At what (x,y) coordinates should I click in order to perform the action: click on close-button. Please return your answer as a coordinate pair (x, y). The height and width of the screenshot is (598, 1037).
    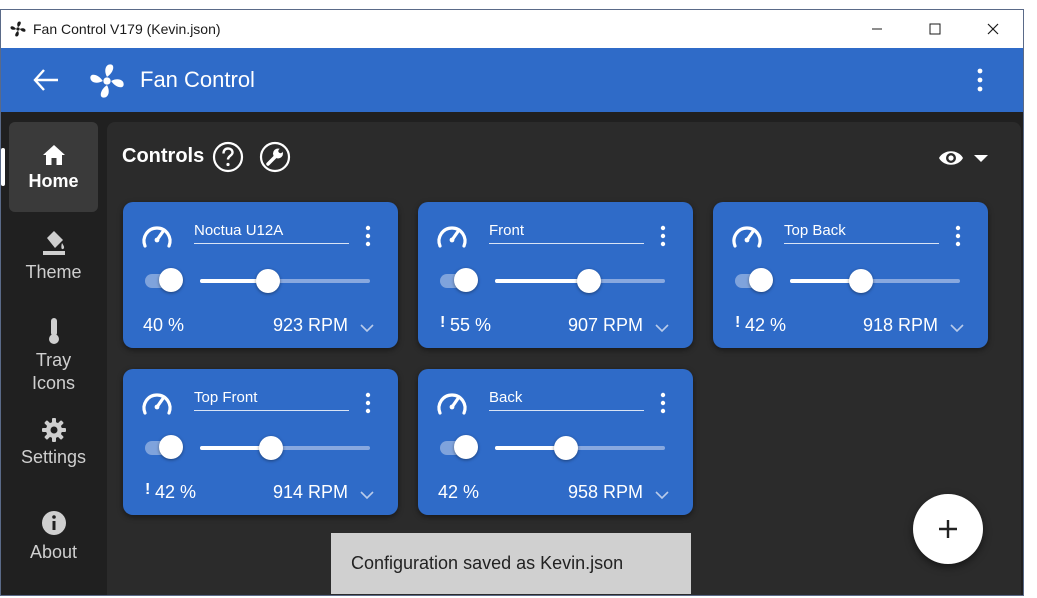
    Looking at the image, I should click on (993, 29).